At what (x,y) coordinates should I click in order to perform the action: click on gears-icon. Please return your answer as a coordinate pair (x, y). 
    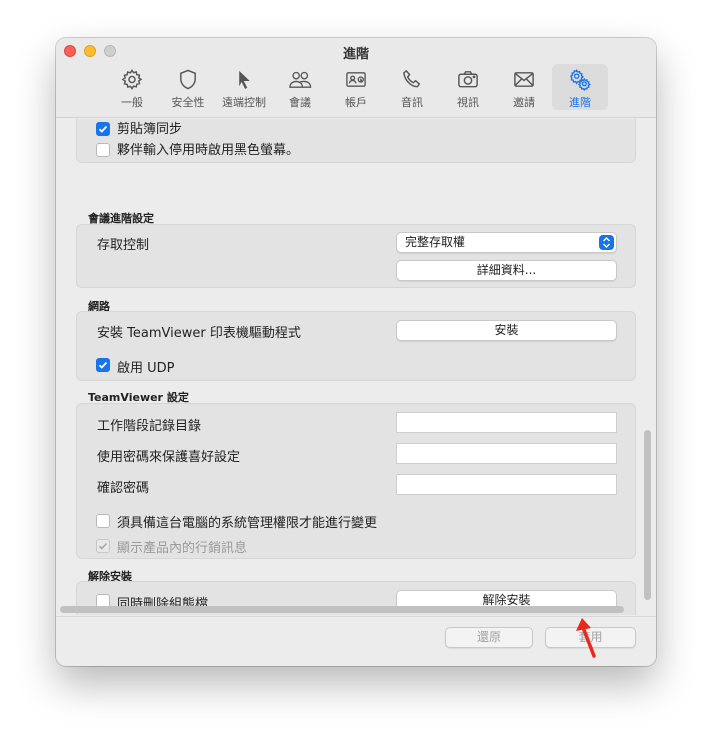
    Looking at the image, I should click on (580, 79).